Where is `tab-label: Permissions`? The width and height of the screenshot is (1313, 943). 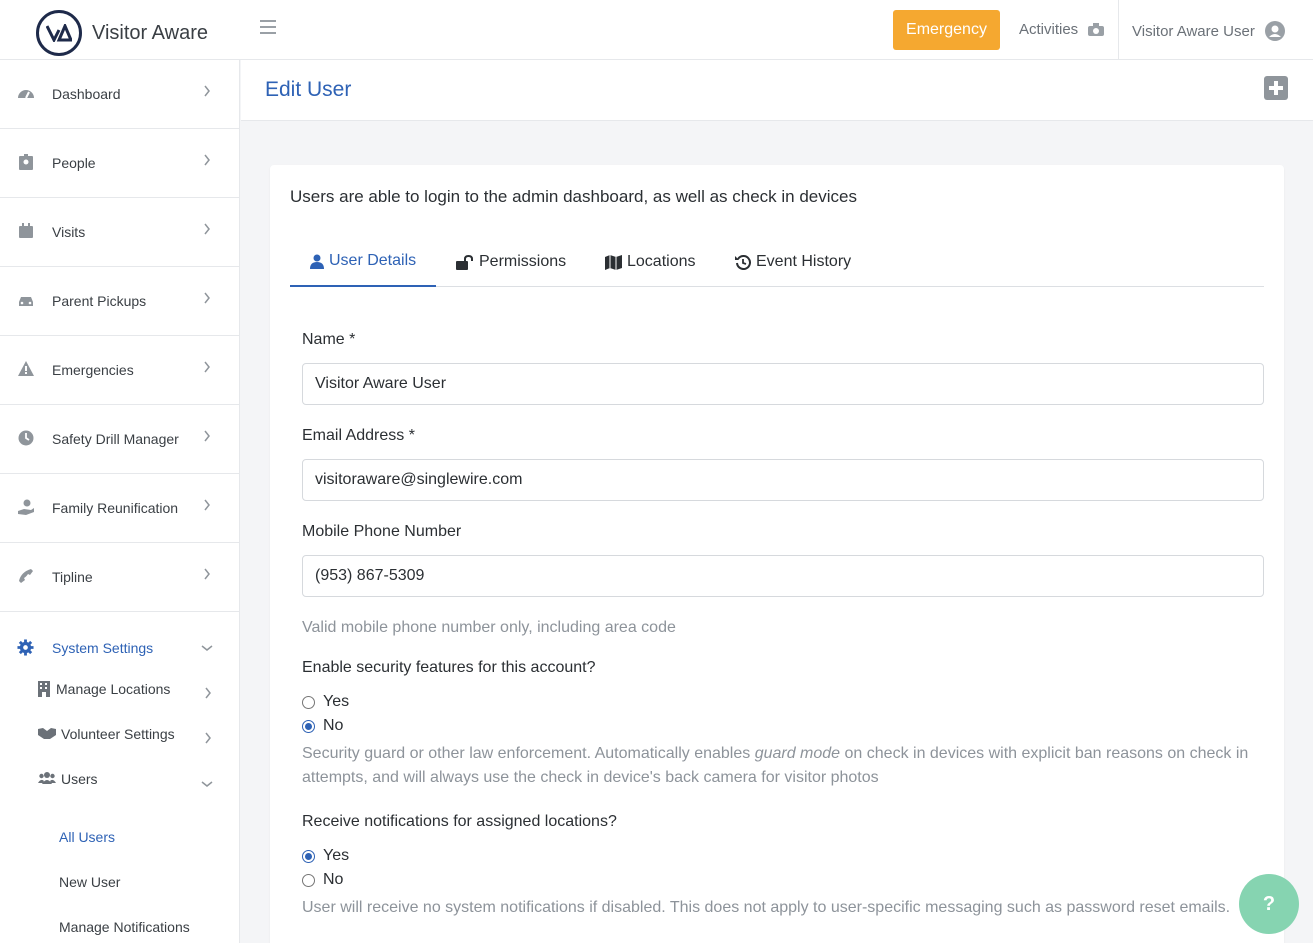
tab-label: Permissions is located at coordinates (523, 261).